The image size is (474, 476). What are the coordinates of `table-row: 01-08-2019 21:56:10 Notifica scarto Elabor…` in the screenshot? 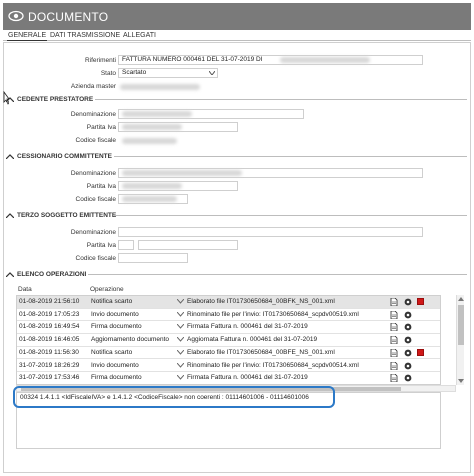 It's located at (228, 302).